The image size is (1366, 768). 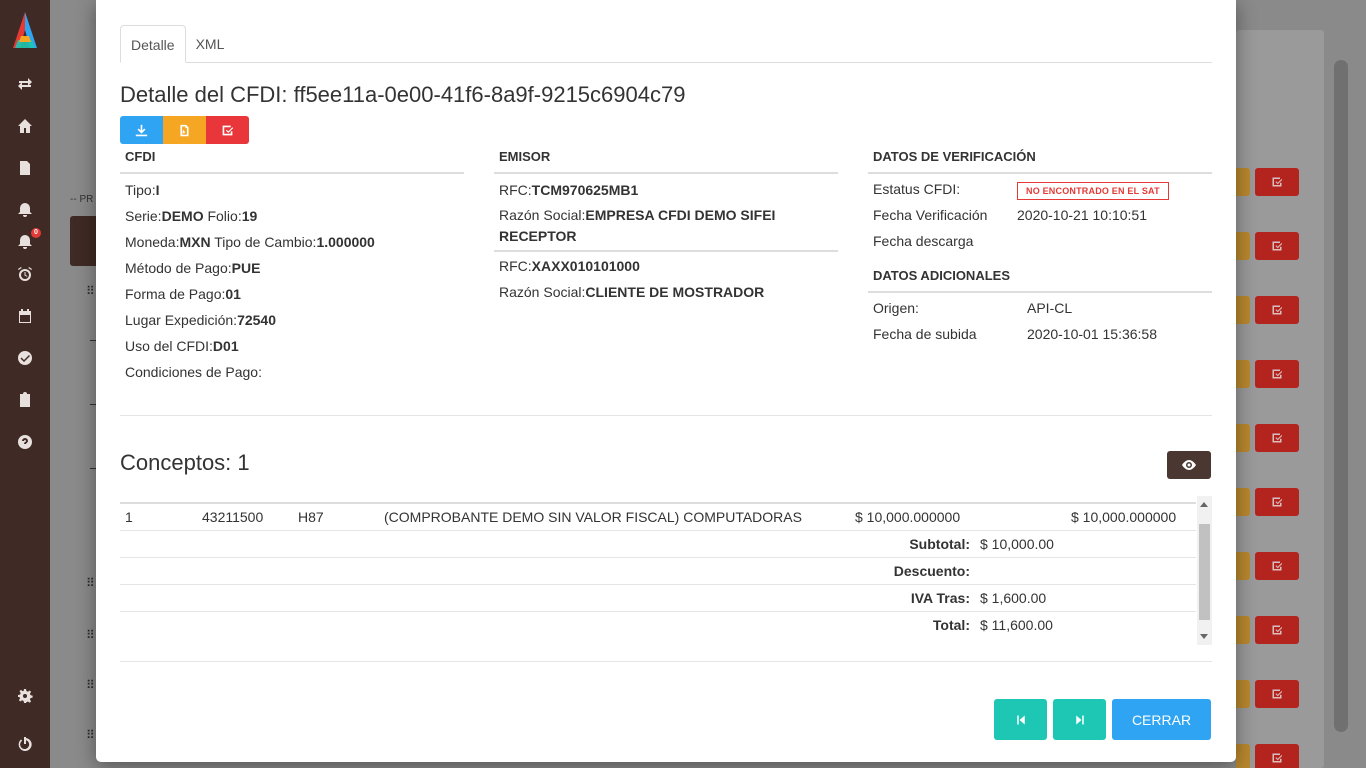 I want to click on bell-alert-icon: 0, so click(x=28, y=240).